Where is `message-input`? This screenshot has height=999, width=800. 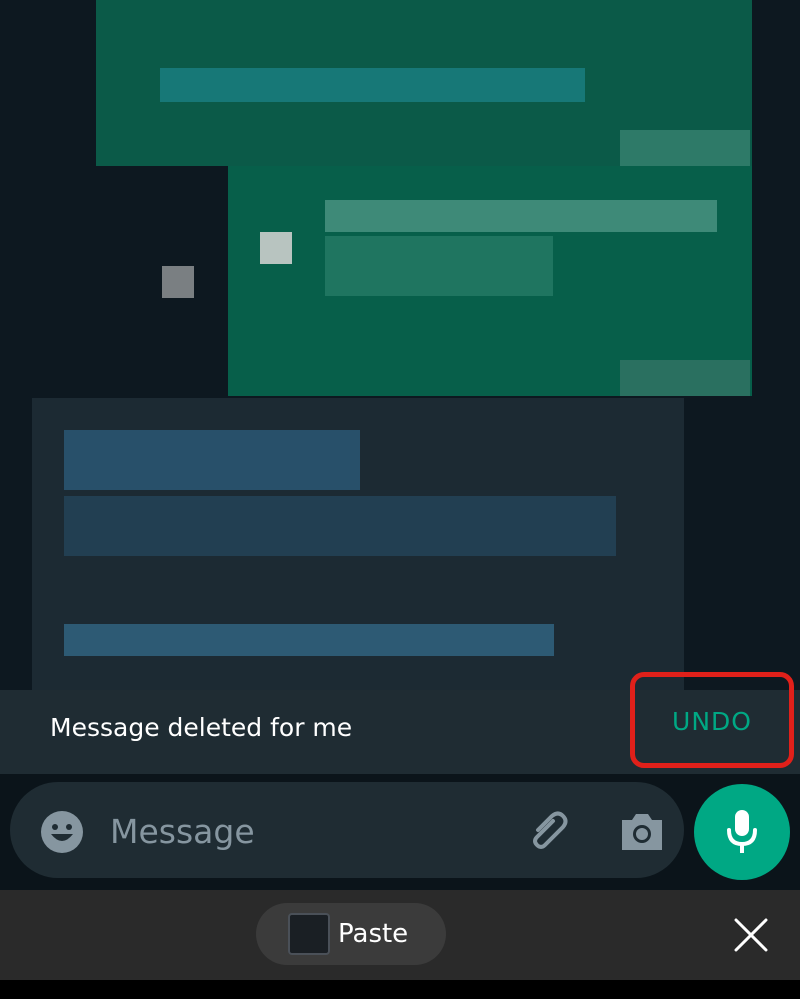
message-input is located at coordinates (300, 831).